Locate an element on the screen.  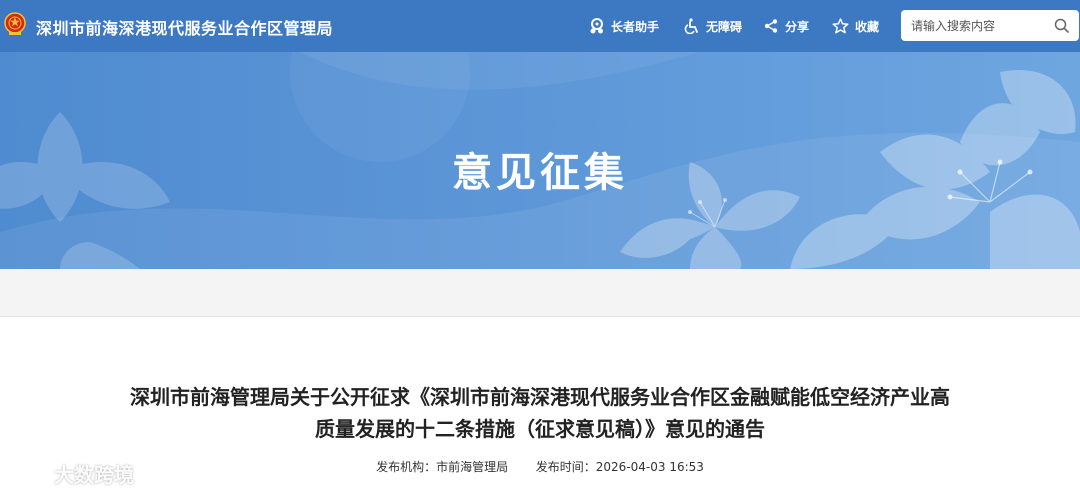
publisher-value: 市前海管理局 is located at coordinates (472, 467).